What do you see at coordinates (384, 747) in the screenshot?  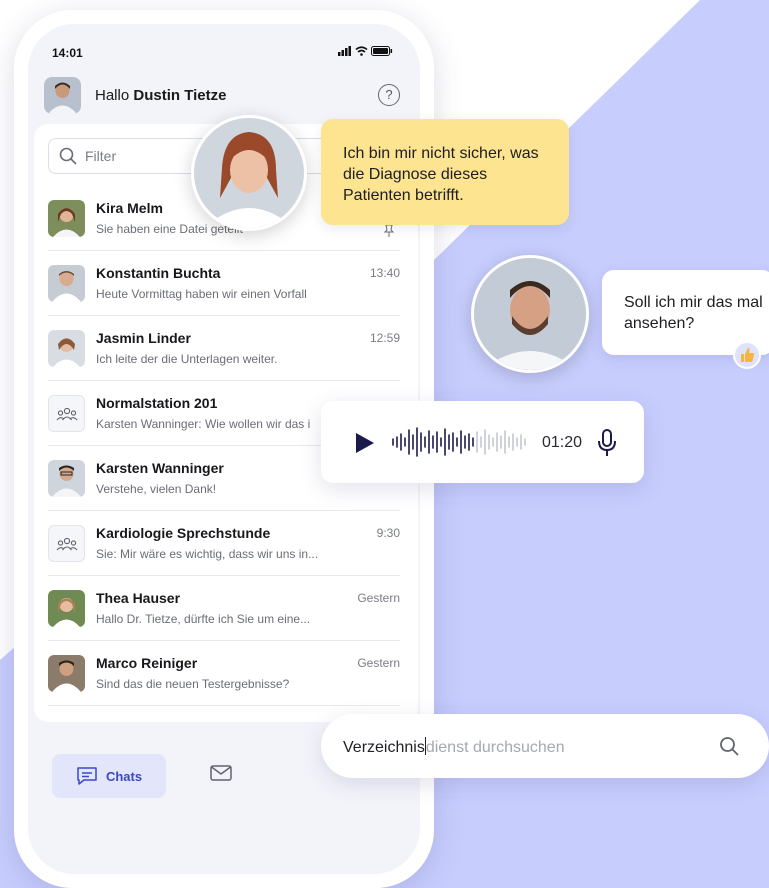 I see `search-typed: Verzeichnis` at bounding box center [384, 747].